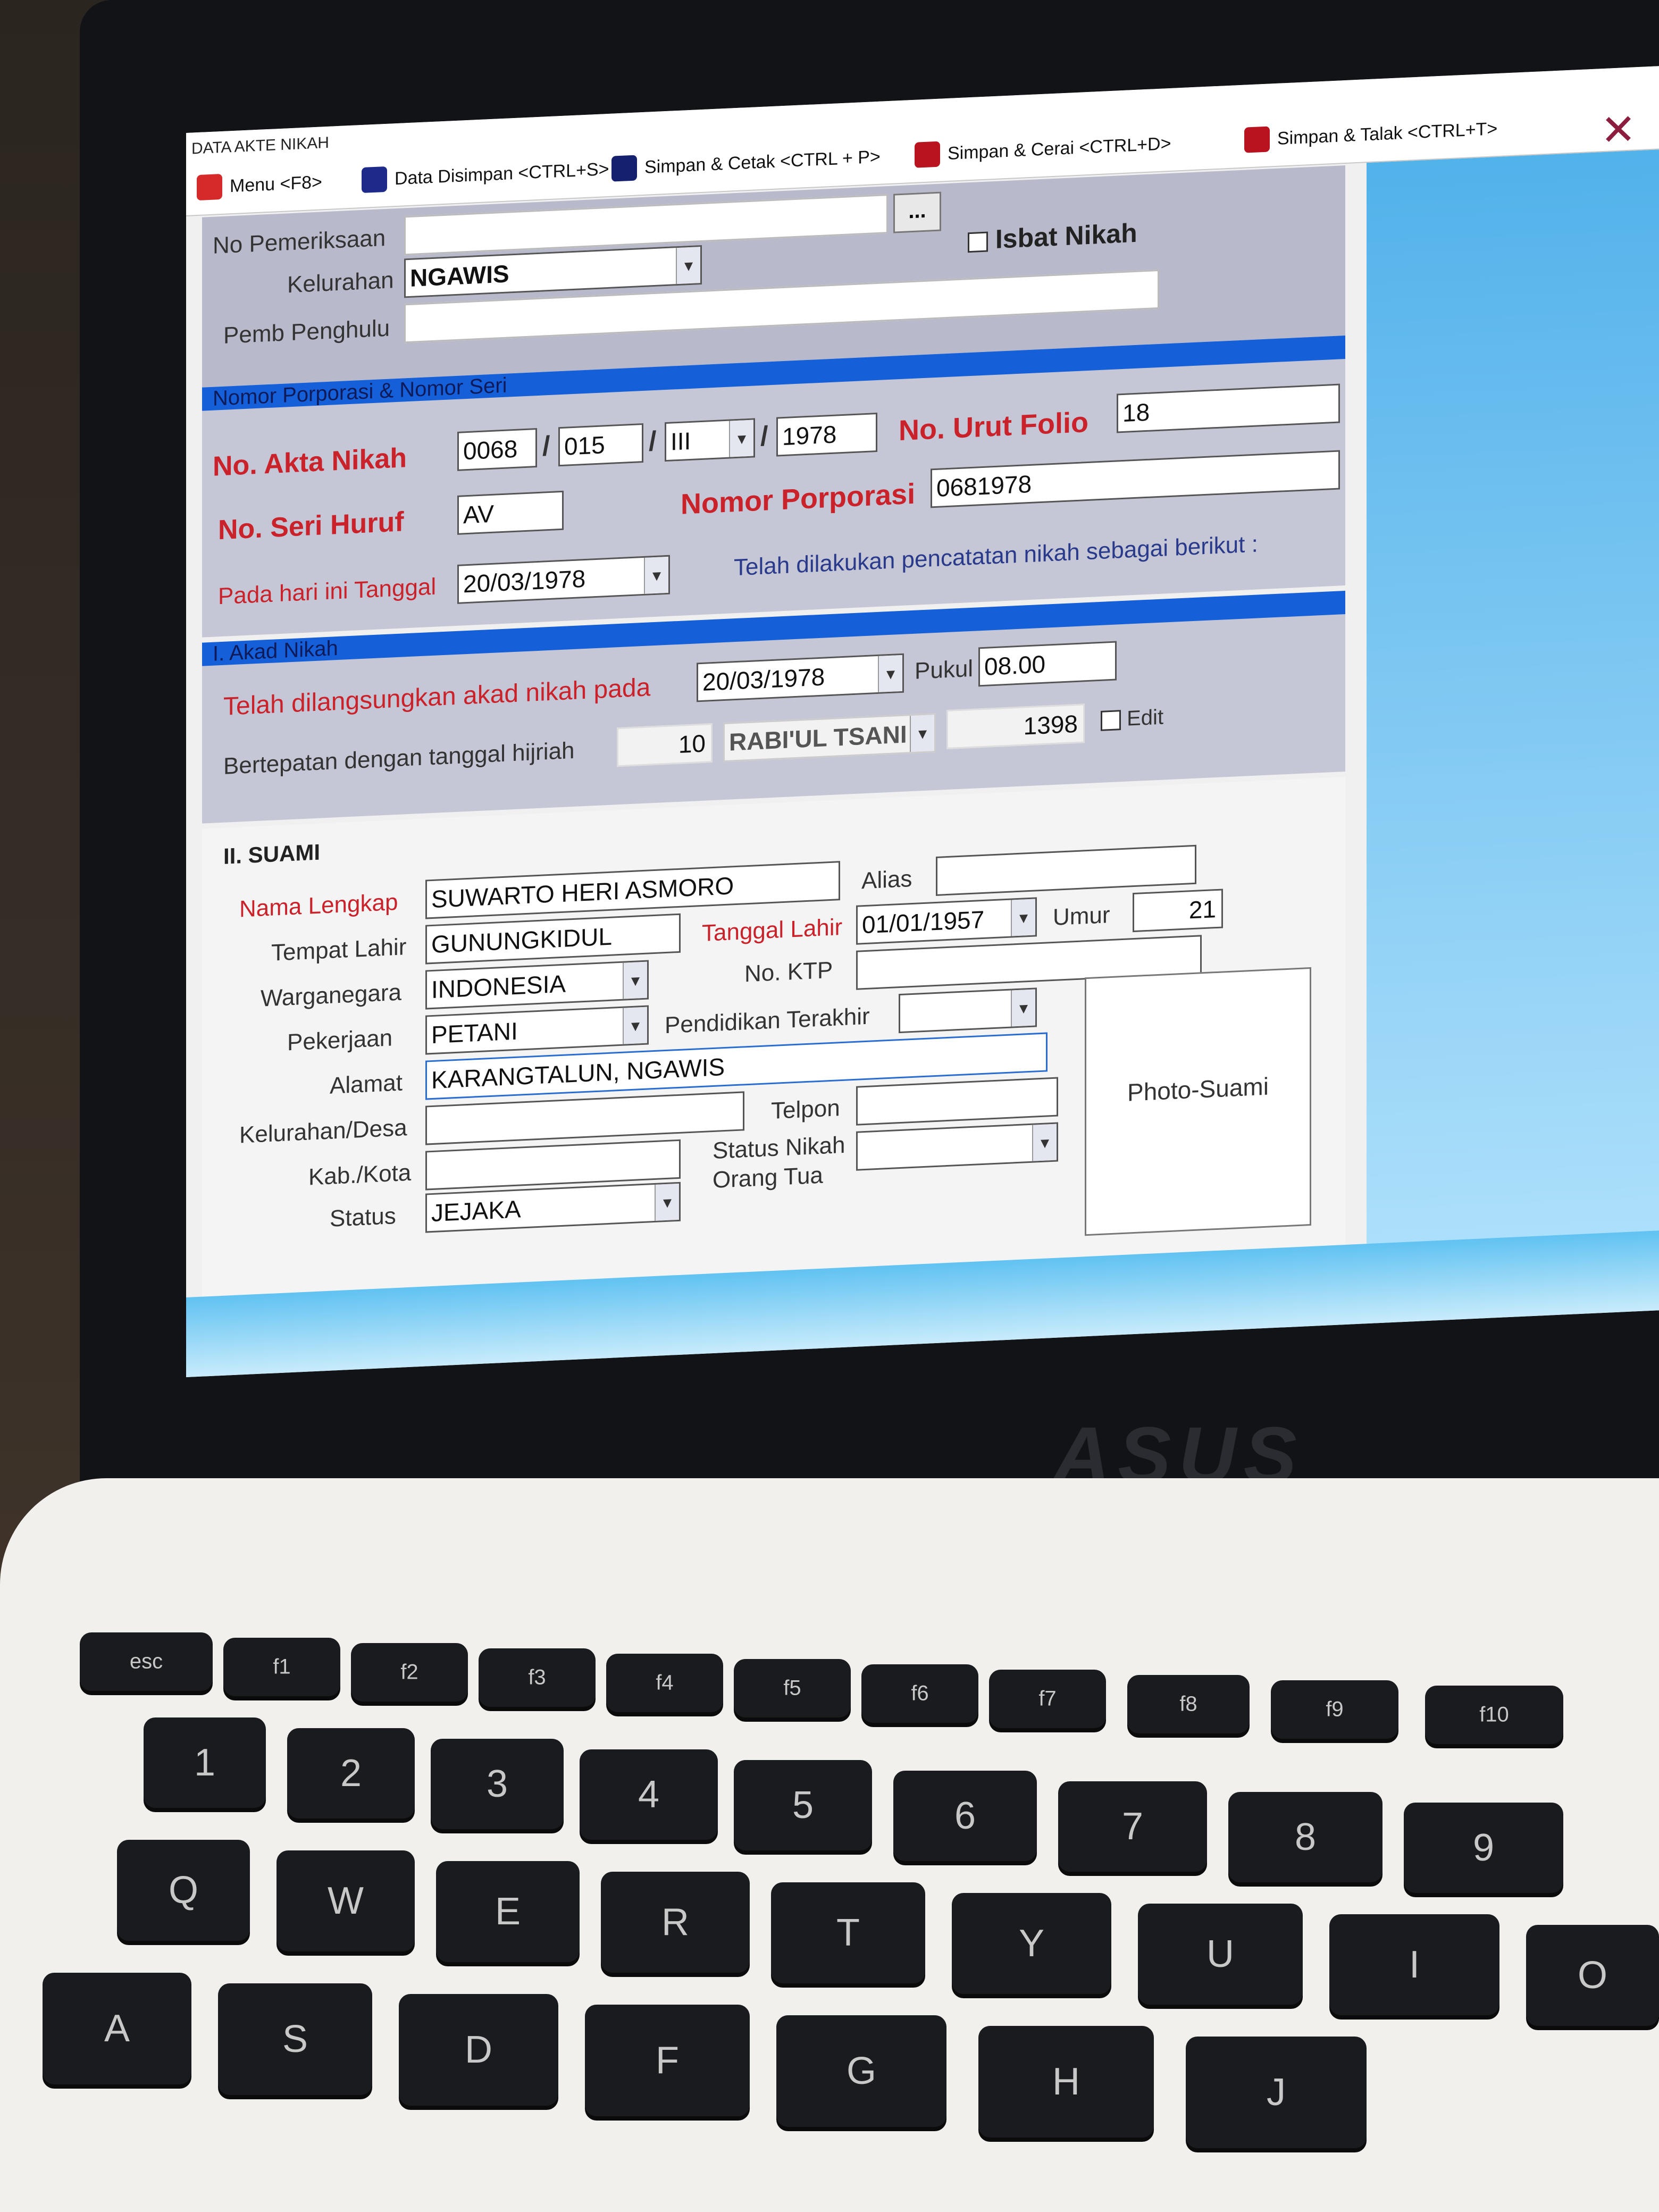  I want to click on key-o: O, so click(1592, 1975).